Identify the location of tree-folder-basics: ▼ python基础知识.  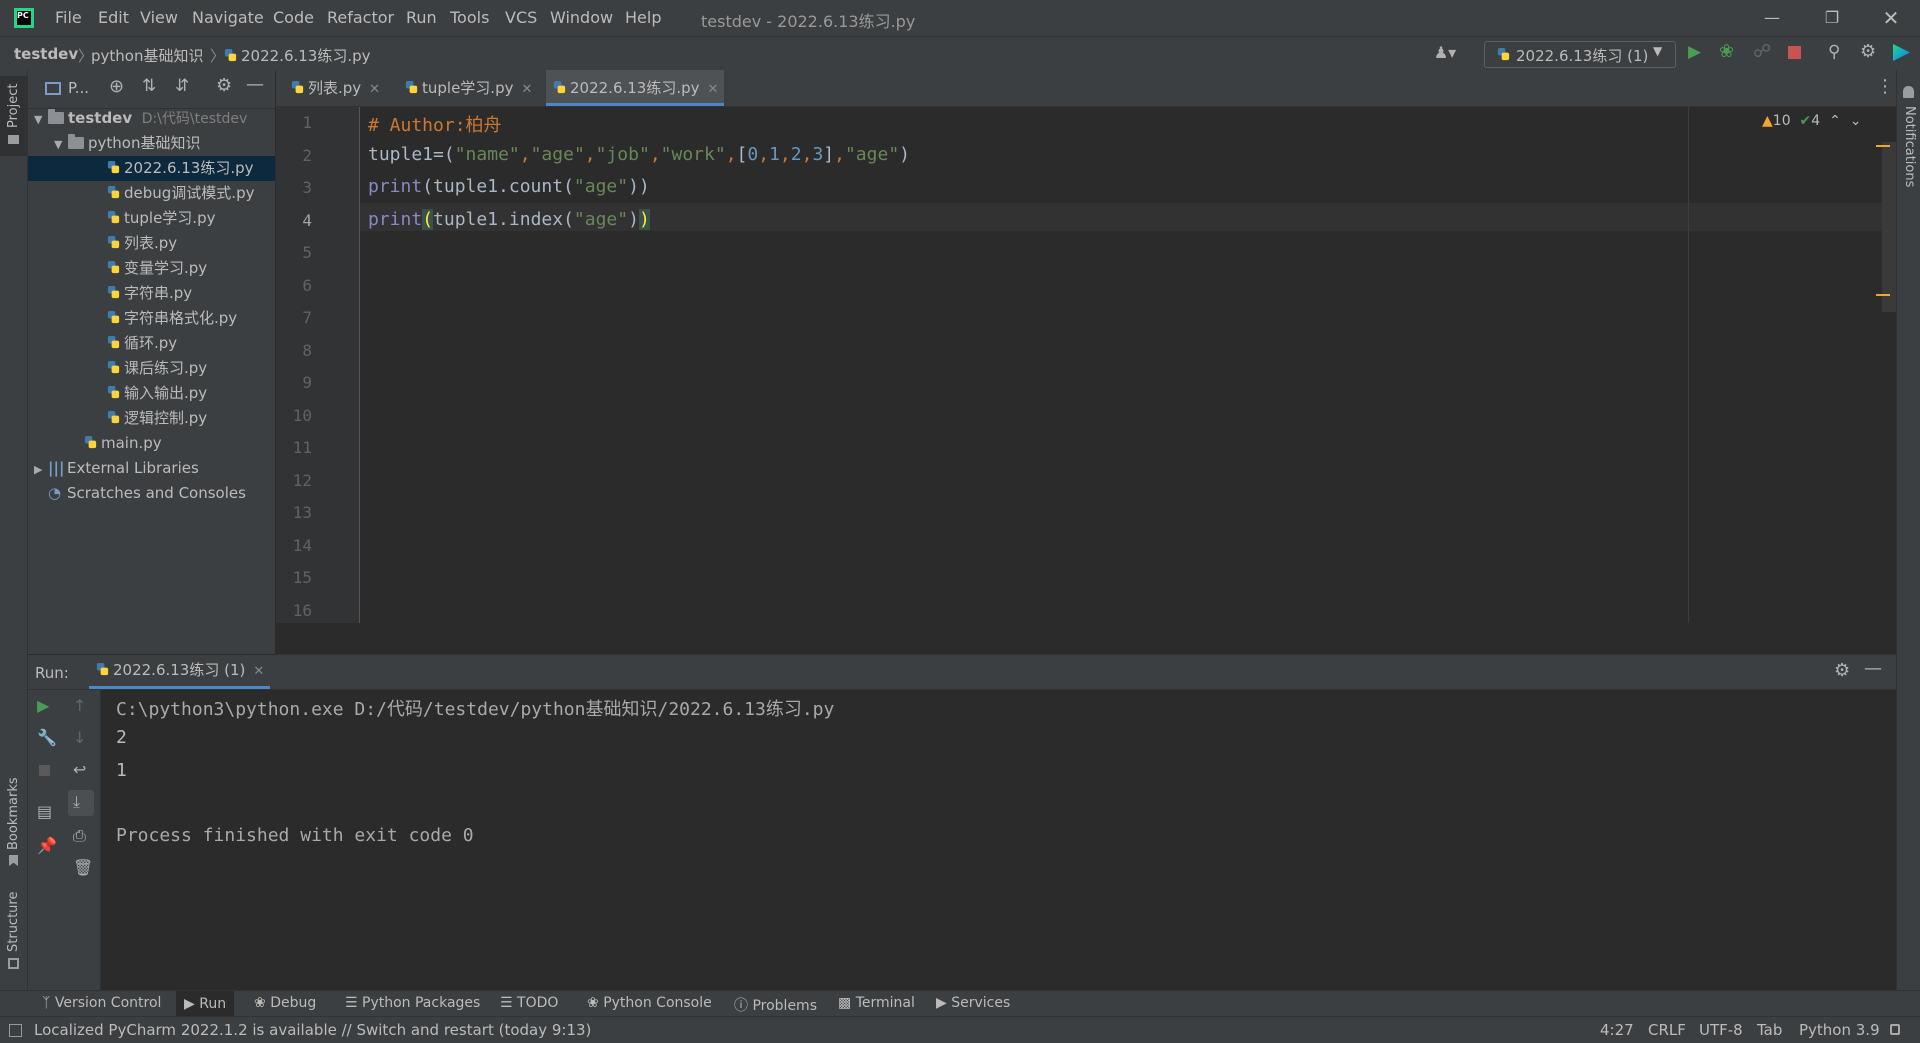
(164, 143).